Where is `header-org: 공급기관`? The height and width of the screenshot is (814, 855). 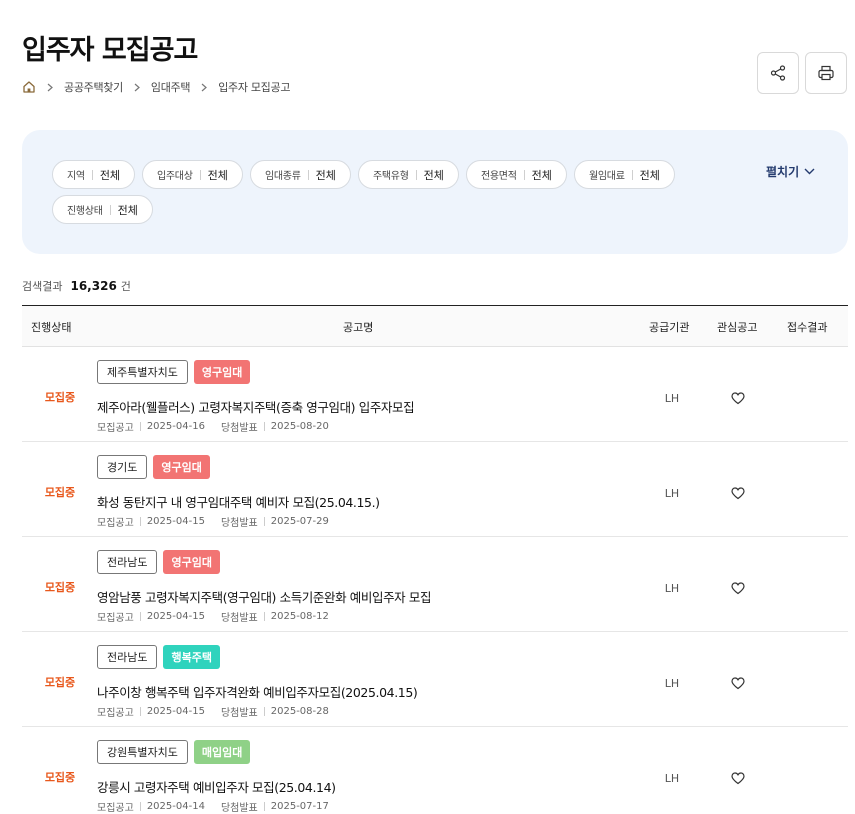 header-org: 공급기관 is located at coordinates (669, 327).